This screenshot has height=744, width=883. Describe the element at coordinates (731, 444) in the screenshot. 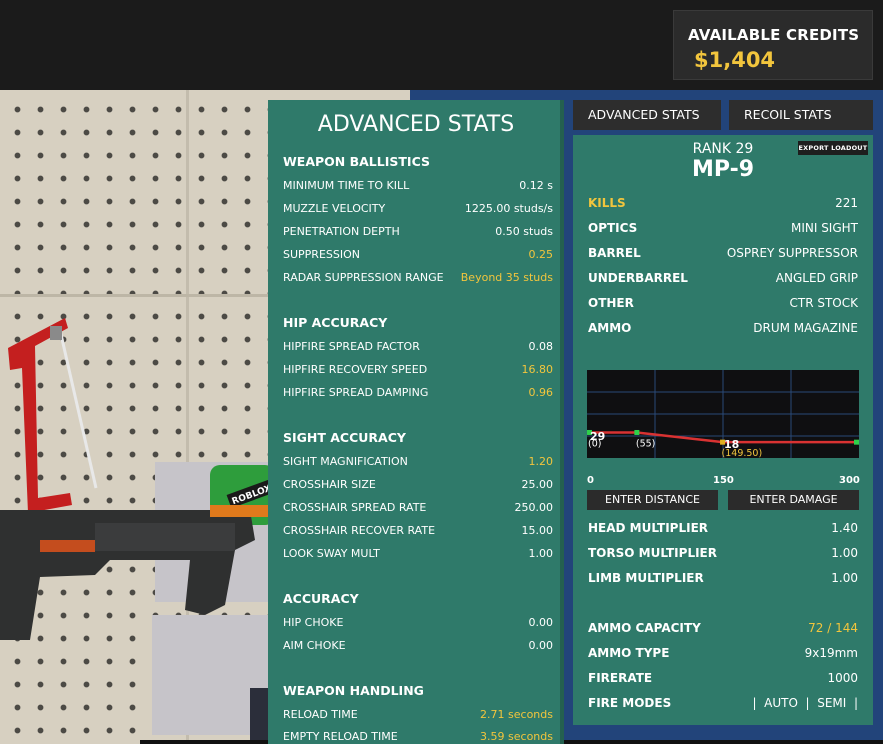

I see `min-damage-label: 18` at that location.